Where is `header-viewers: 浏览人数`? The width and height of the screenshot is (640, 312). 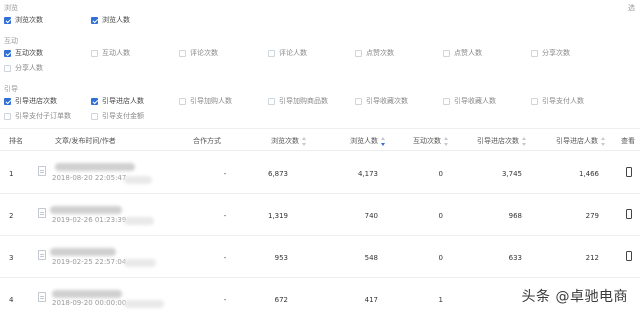
header-viewers: 浏览人数 is located at coordinates (368, 141).